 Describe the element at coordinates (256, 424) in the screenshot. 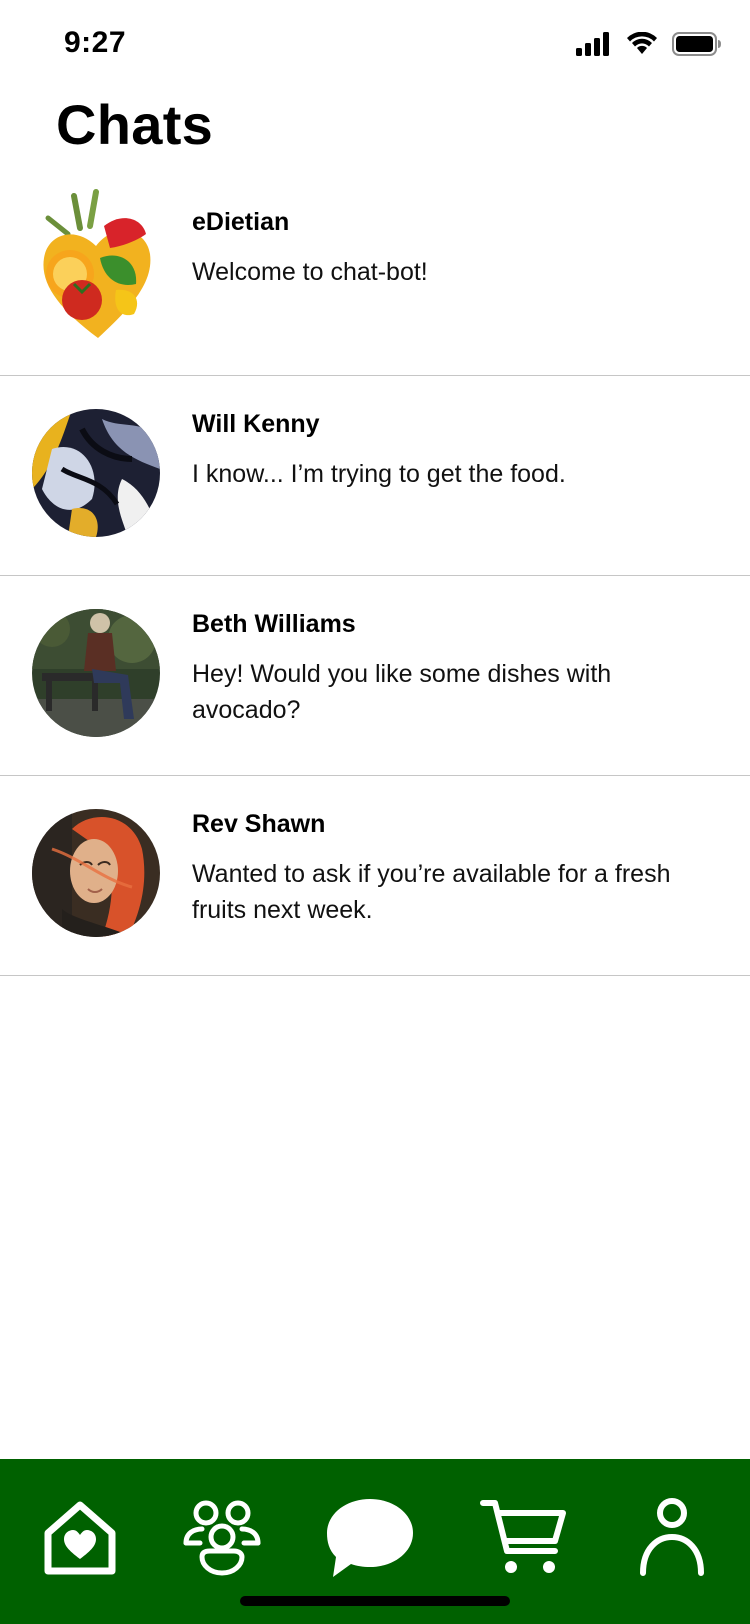

I see `chat-name: Will Kenny` at that location.